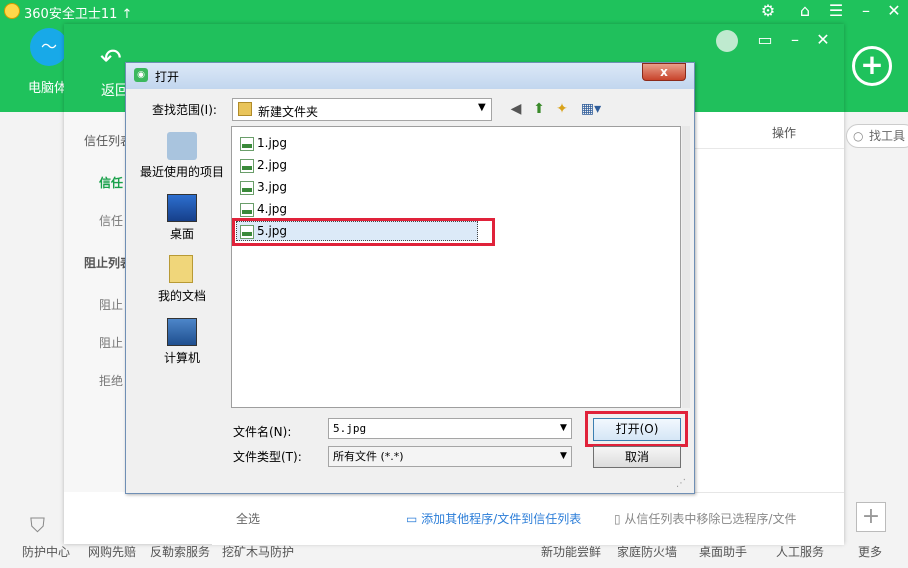 This screenshot has height=568, width=908. I want to click on back-nav-icon: ◀, so click(516, 109).